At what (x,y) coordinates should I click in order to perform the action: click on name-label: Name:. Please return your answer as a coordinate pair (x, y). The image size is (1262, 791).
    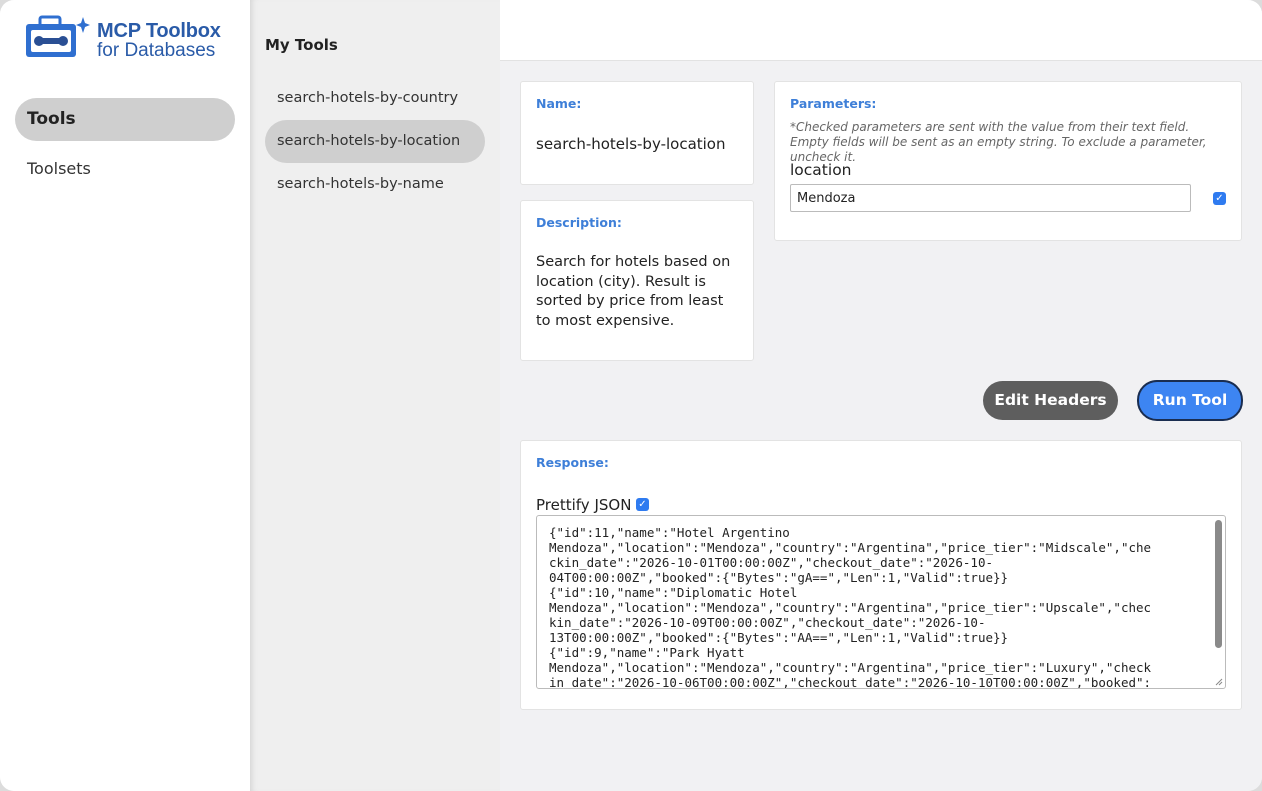
    Looking at the image, I should click on (559, 103).